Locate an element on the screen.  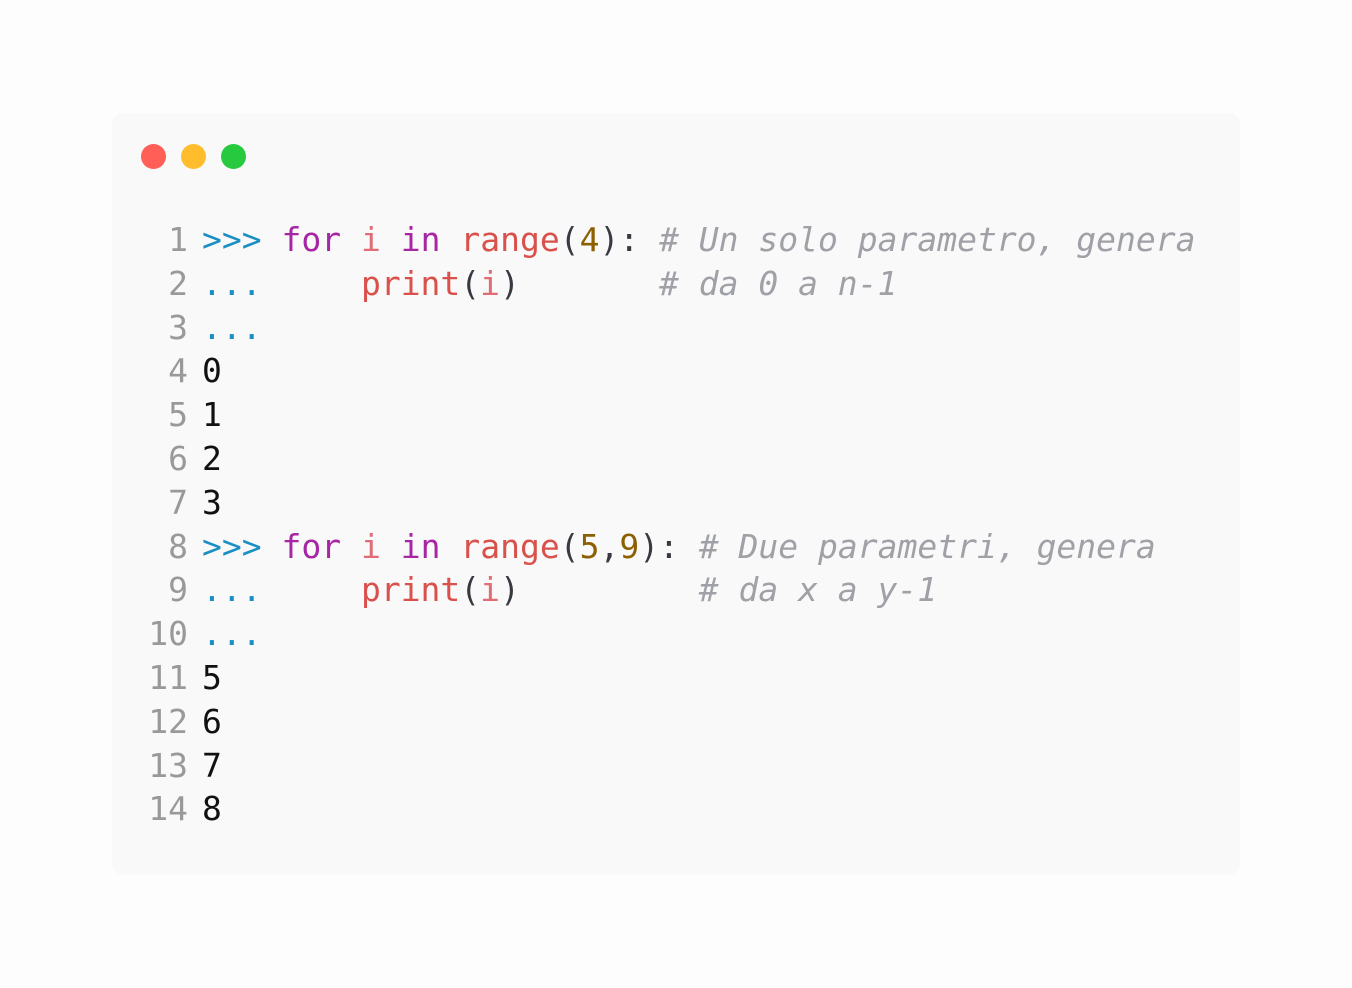
code-line: 9... print(i) # da x a y-1 is located at coordinates (654, 590).